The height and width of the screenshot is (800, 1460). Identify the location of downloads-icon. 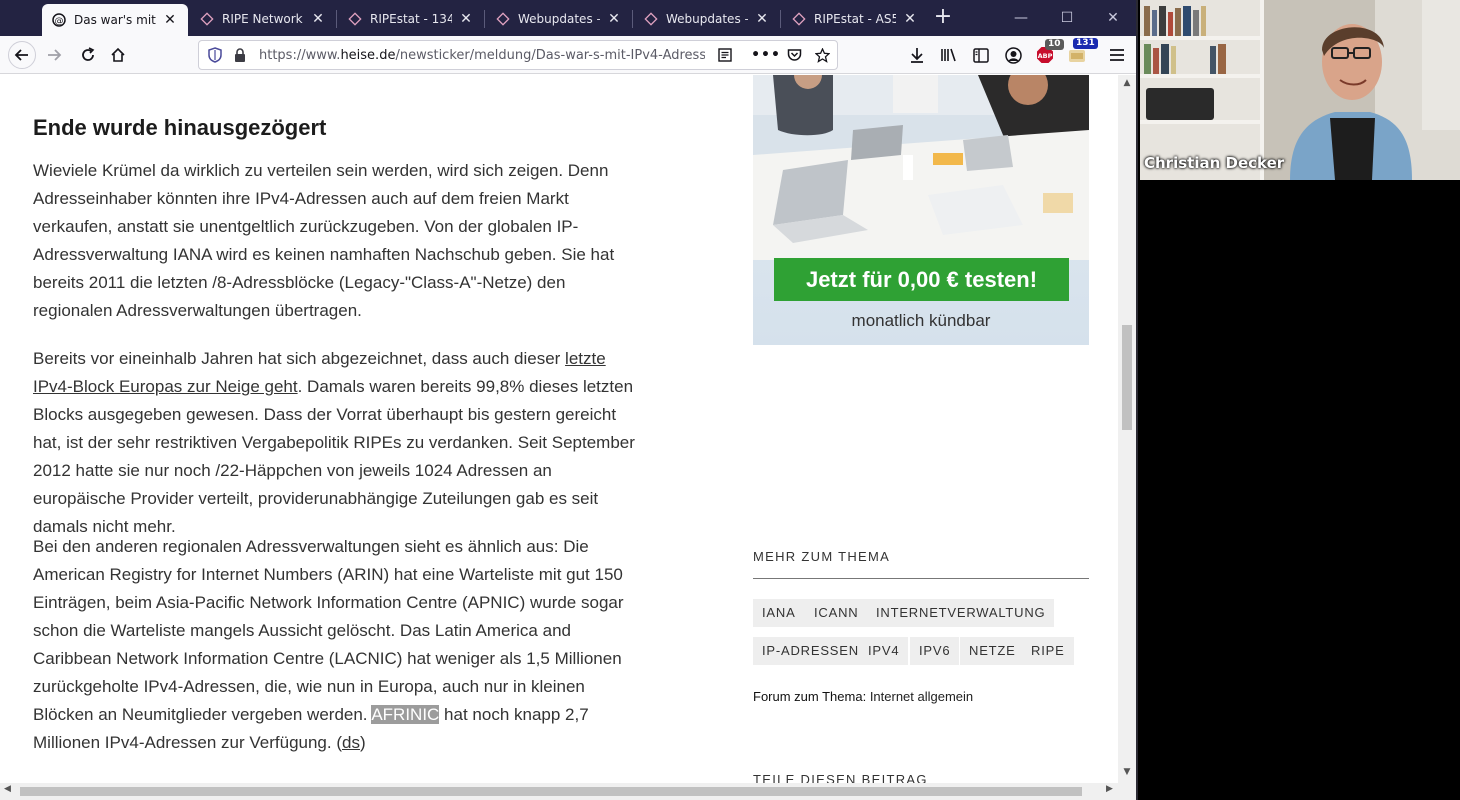
(917, 55).